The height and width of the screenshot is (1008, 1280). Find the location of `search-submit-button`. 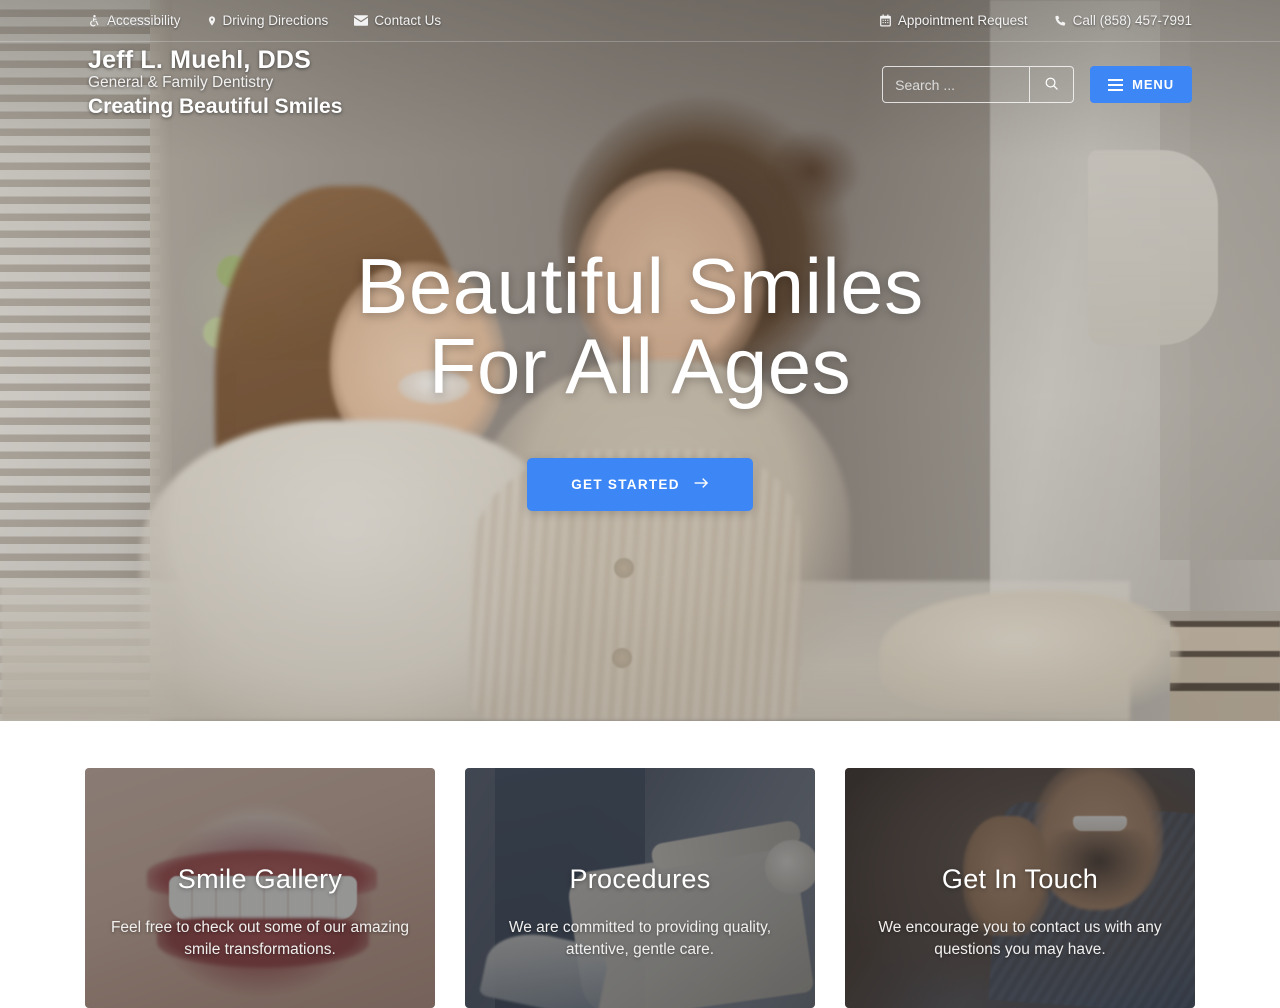

search-submit-button is located at coordinates (1051, 84).